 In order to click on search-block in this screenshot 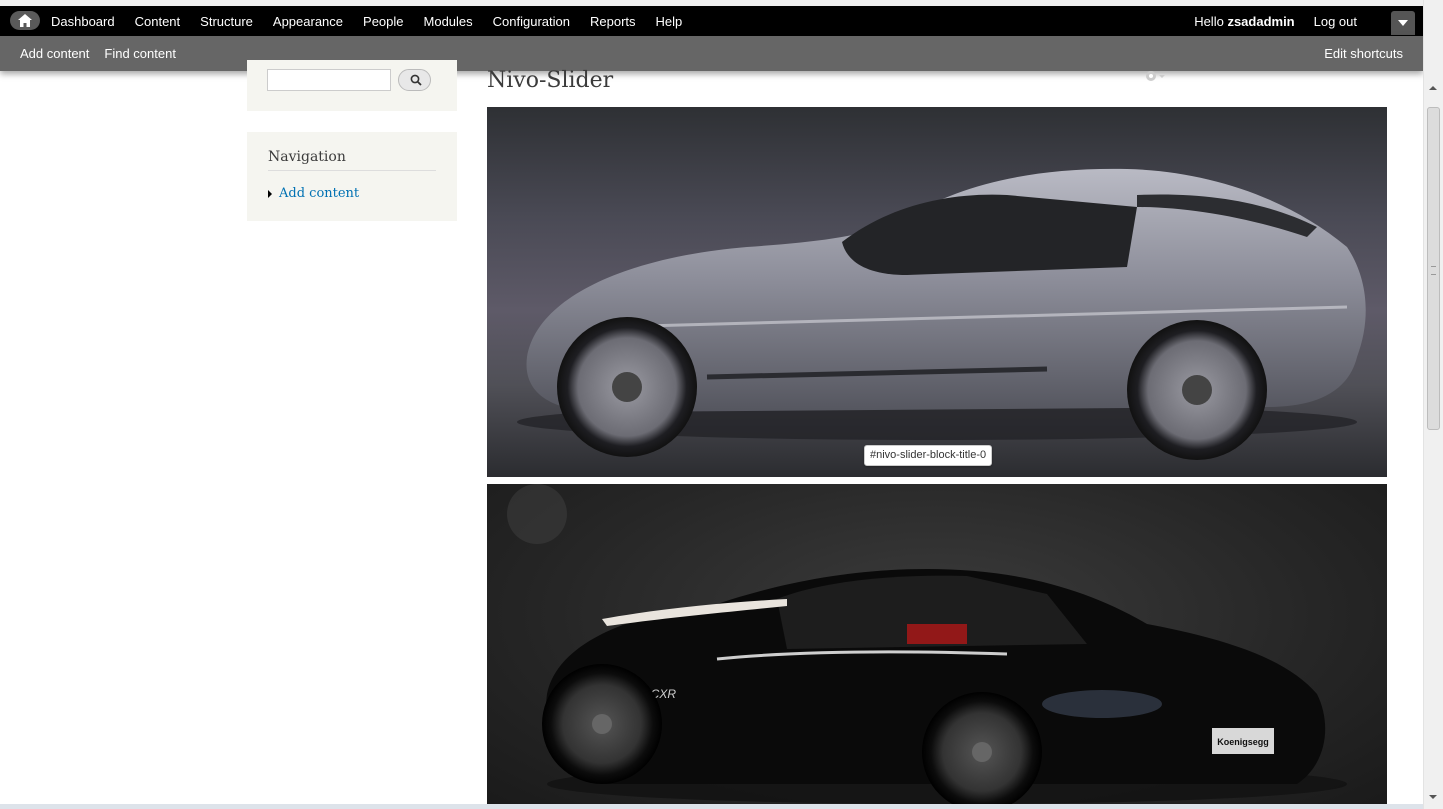, I will do `click(352, 85)`.